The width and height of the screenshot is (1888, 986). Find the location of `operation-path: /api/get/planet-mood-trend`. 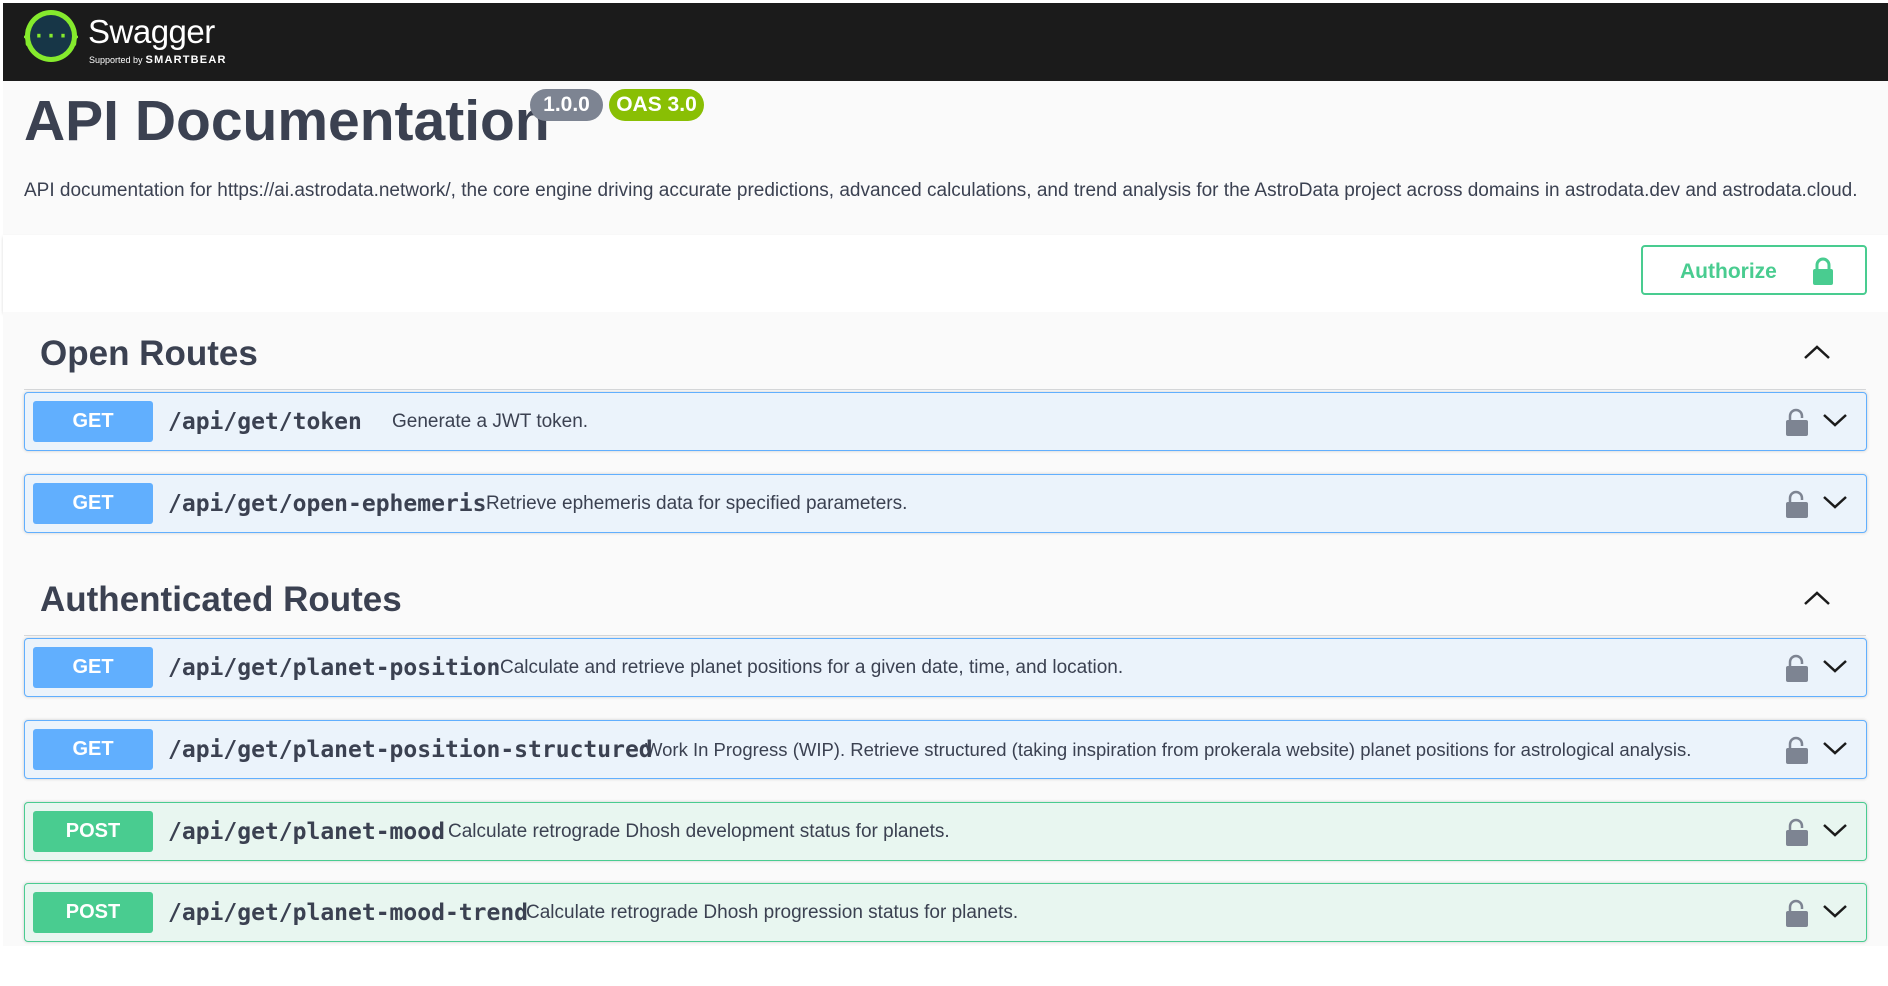

operation-path: /api/get/planet-mood-trend is located at coordinates (348, 913).